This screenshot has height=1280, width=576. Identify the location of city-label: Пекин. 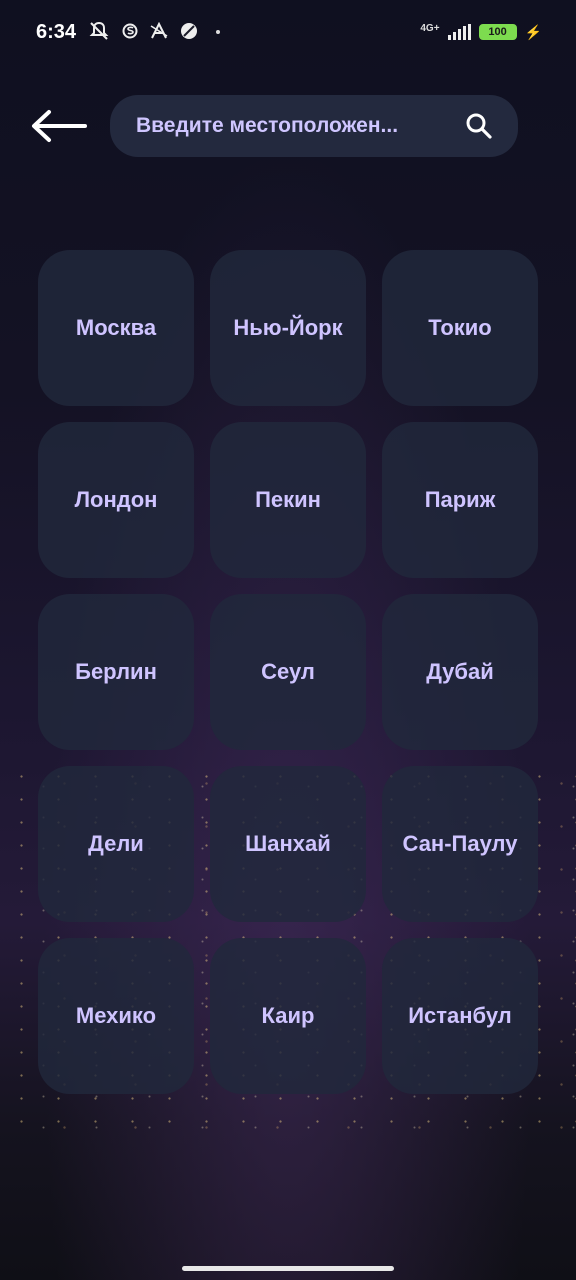
(288, 499).